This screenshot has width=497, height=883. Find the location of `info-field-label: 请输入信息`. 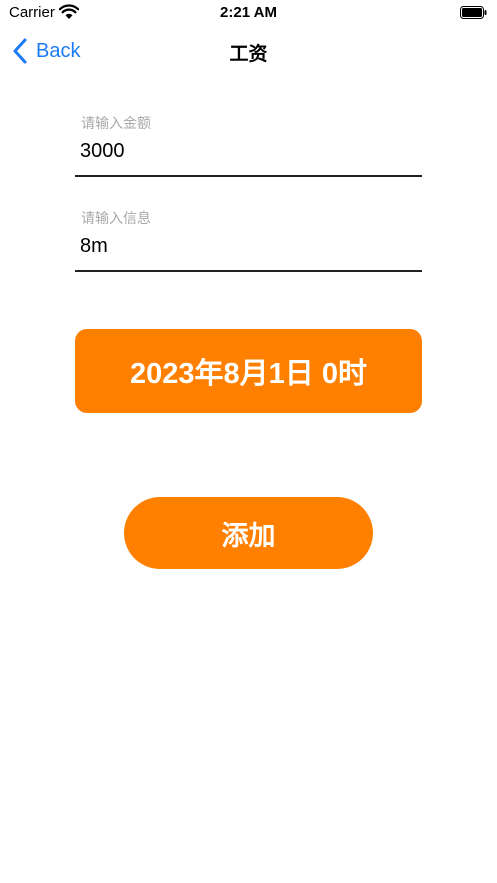

info-field-label: 请输入信息 is located at coordinates (116, 218).